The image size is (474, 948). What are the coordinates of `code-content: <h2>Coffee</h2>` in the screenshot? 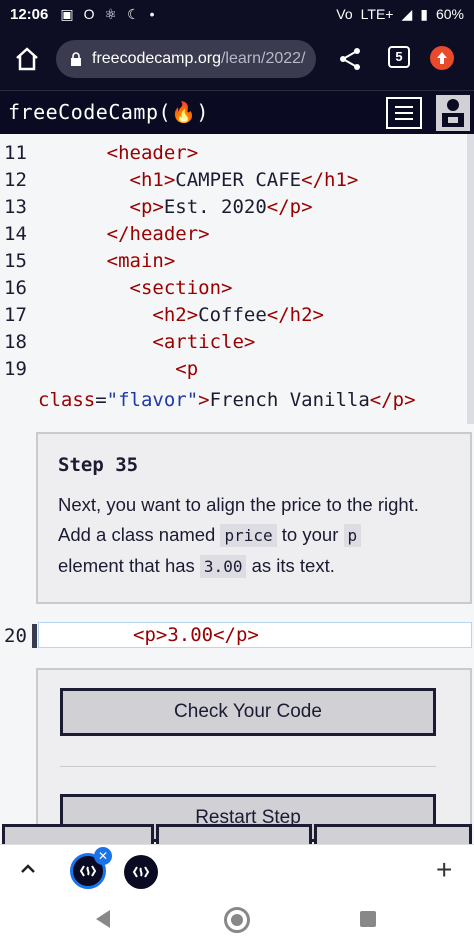 It's located at (181, 315).